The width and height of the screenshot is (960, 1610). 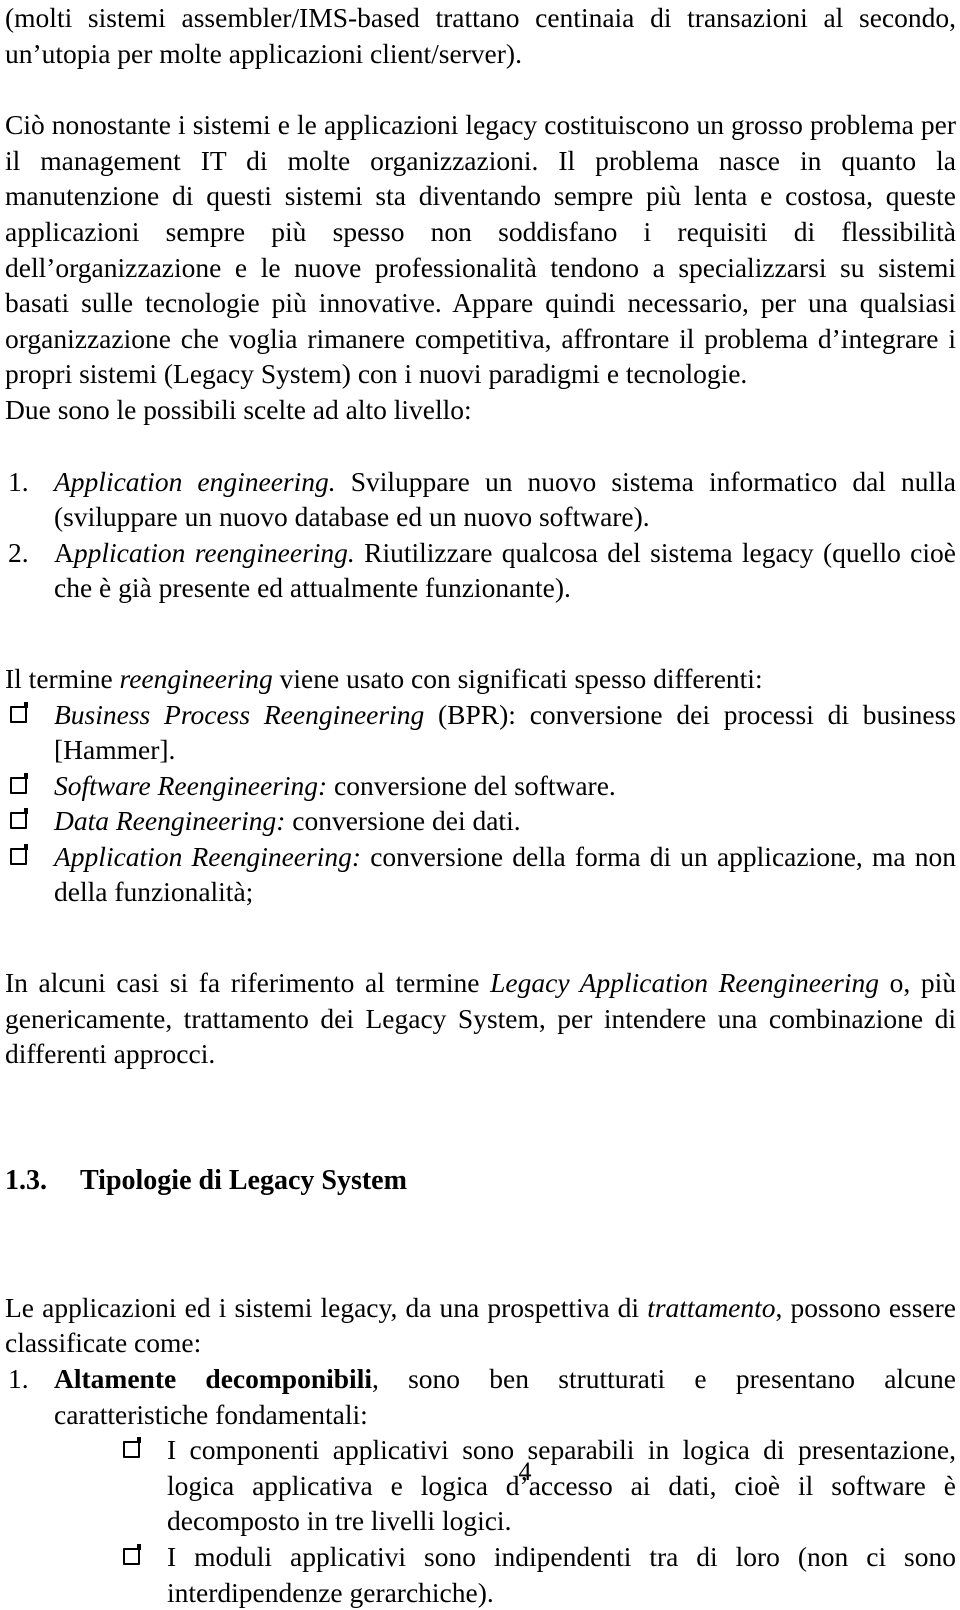 What do you see at coordinates (403, 821) in the screenshot?
I see `list-item-text: conversione dei dati.` at bounding box center [403, 821].